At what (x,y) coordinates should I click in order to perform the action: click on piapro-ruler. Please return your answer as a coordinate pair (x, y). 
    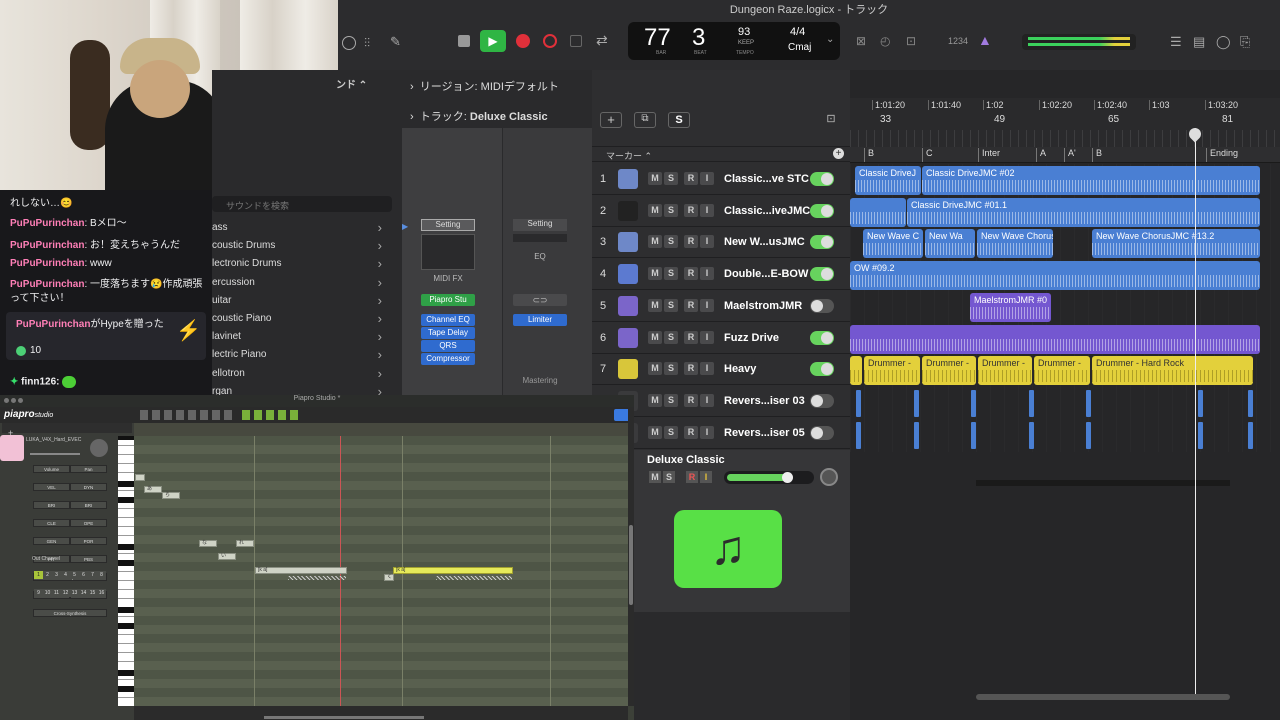
    Looking at the image, I should click on (381, 429).